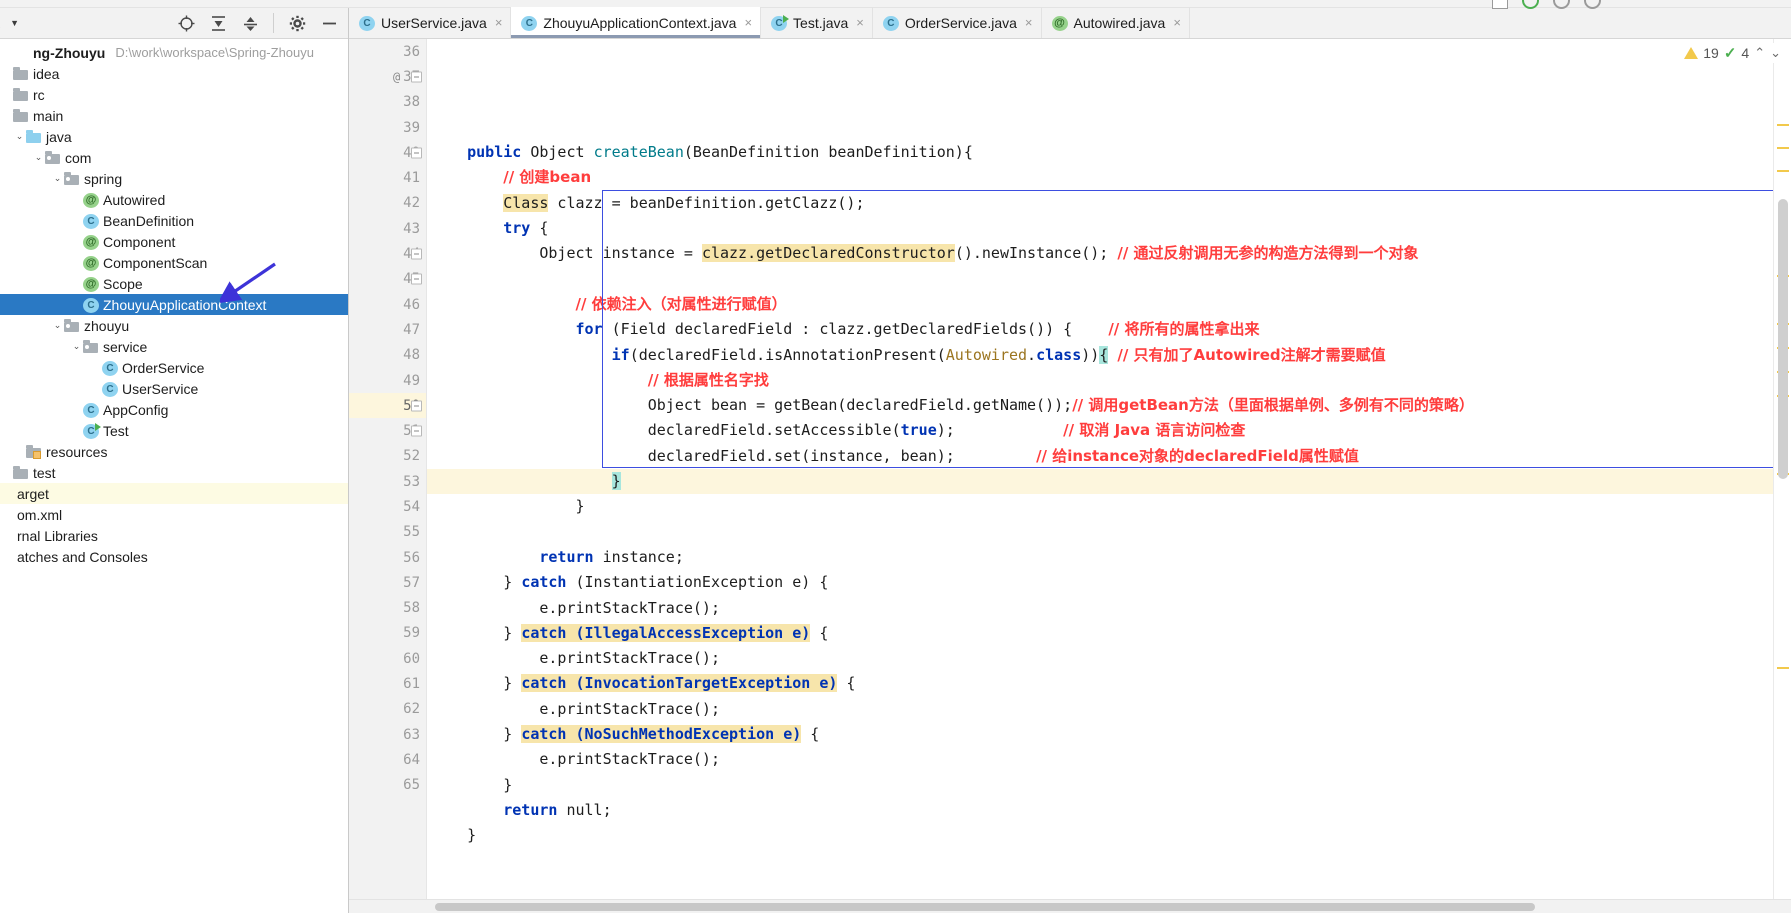 Image resolution: width=1791 pixels, height=913 pixels. Describe the element at coordinates (174, 346) in the screenshot. I see `tree-item: ⌄ service` at that location.